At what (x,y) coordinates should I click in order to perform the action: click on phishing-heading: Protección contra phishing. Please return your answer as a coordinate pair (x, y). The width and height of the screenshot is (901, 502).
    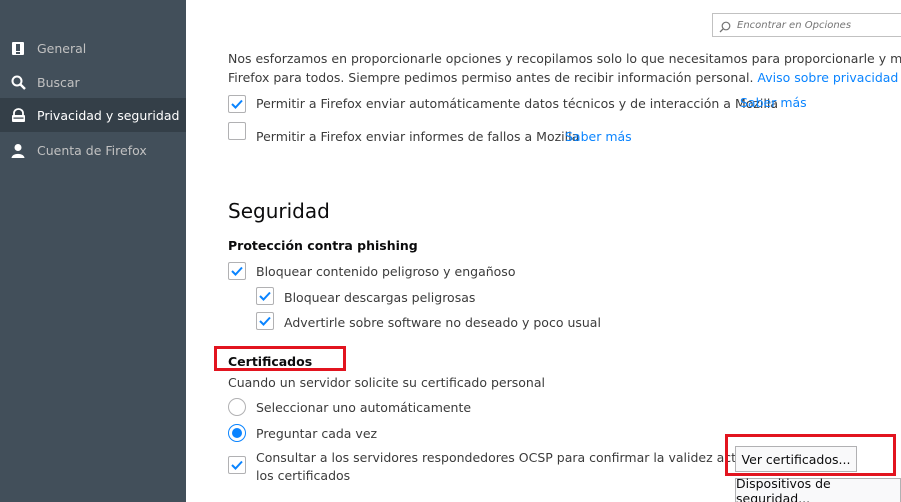
    Looking at the image, I should click on (323, 245).